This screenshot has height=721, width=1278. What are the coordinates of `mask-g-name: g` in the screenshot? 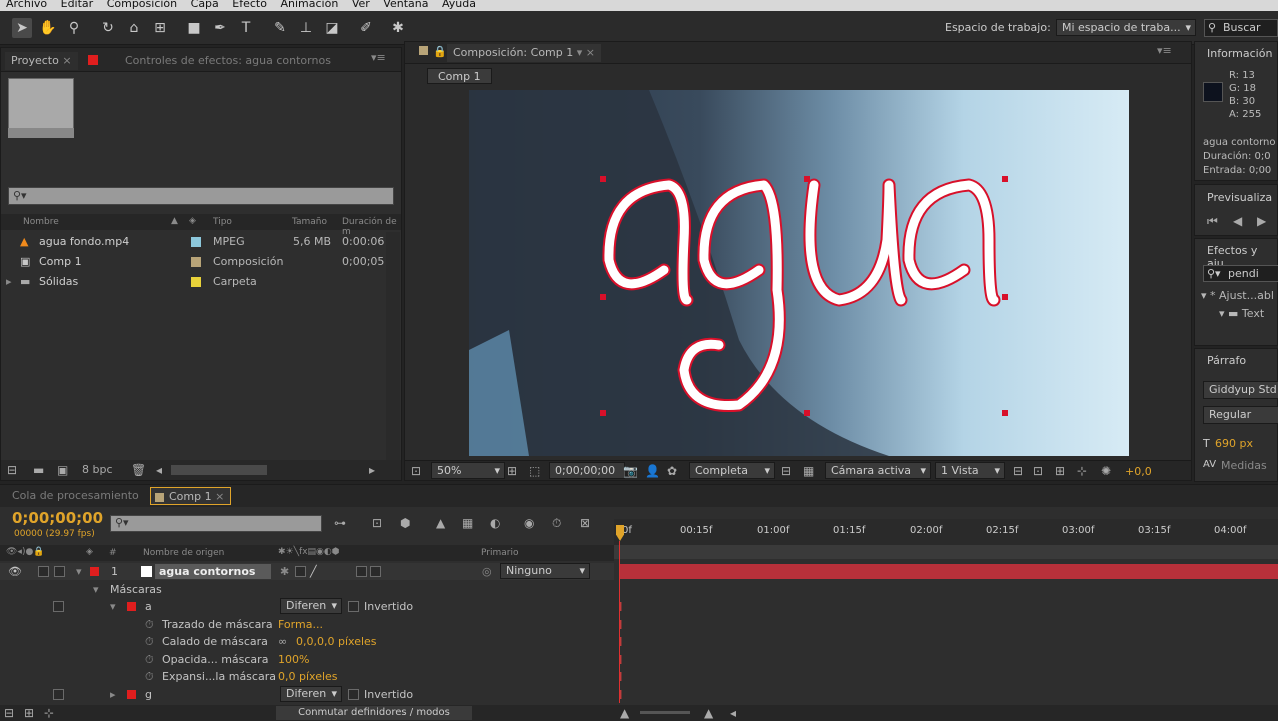 It's located at (148, 694).